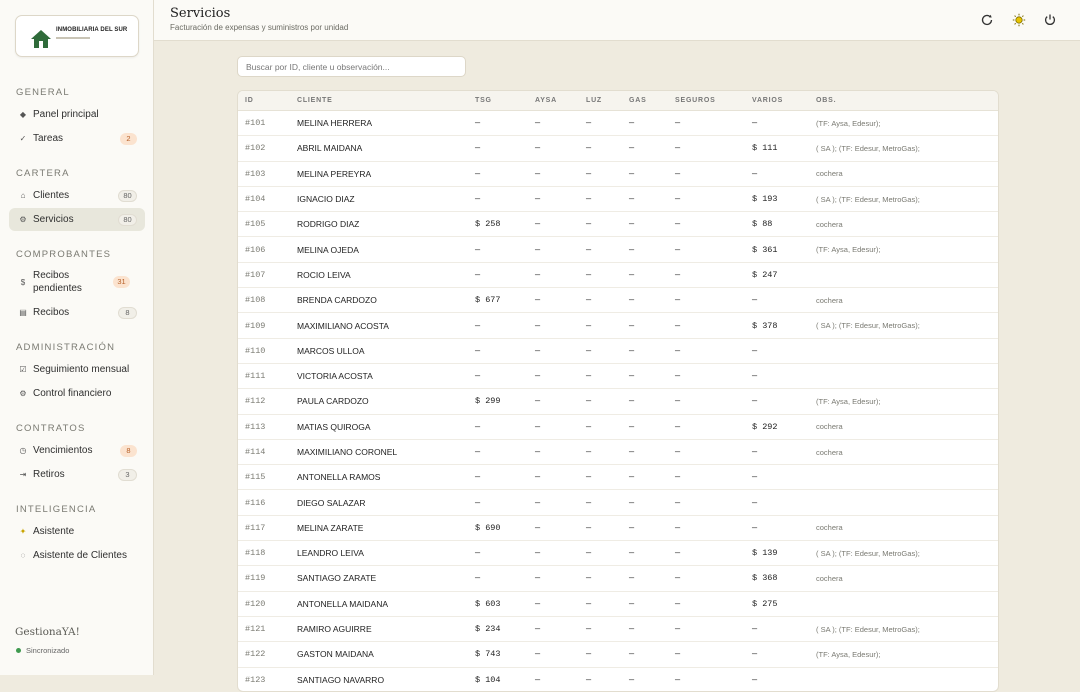  I want to click on power-icon, so click(1050, 20).